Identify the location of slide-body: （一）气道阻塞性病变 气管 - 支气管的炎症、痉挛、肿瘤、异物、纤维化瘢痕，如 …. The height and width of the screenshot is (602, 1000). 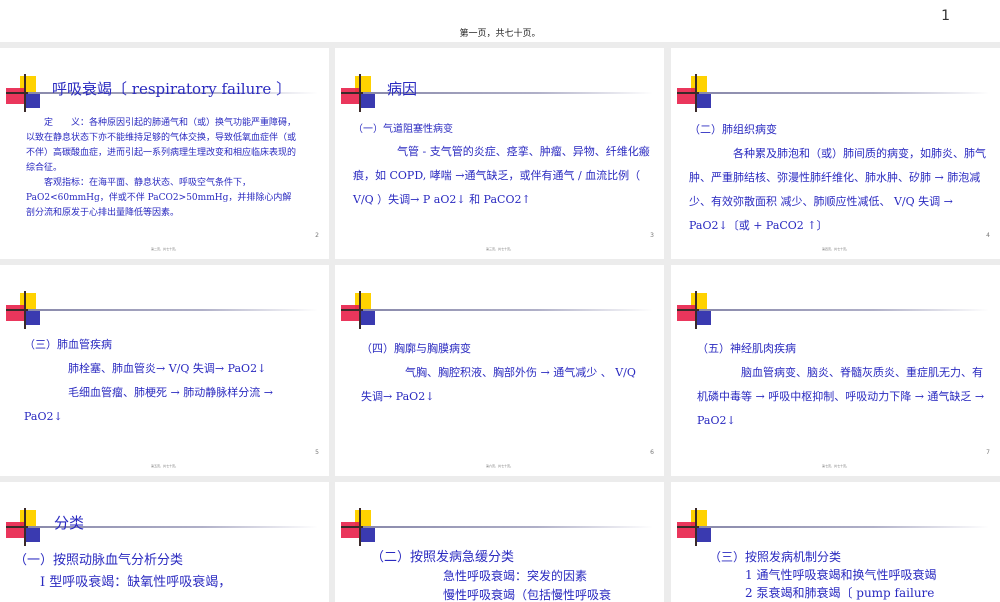
(501, 166).